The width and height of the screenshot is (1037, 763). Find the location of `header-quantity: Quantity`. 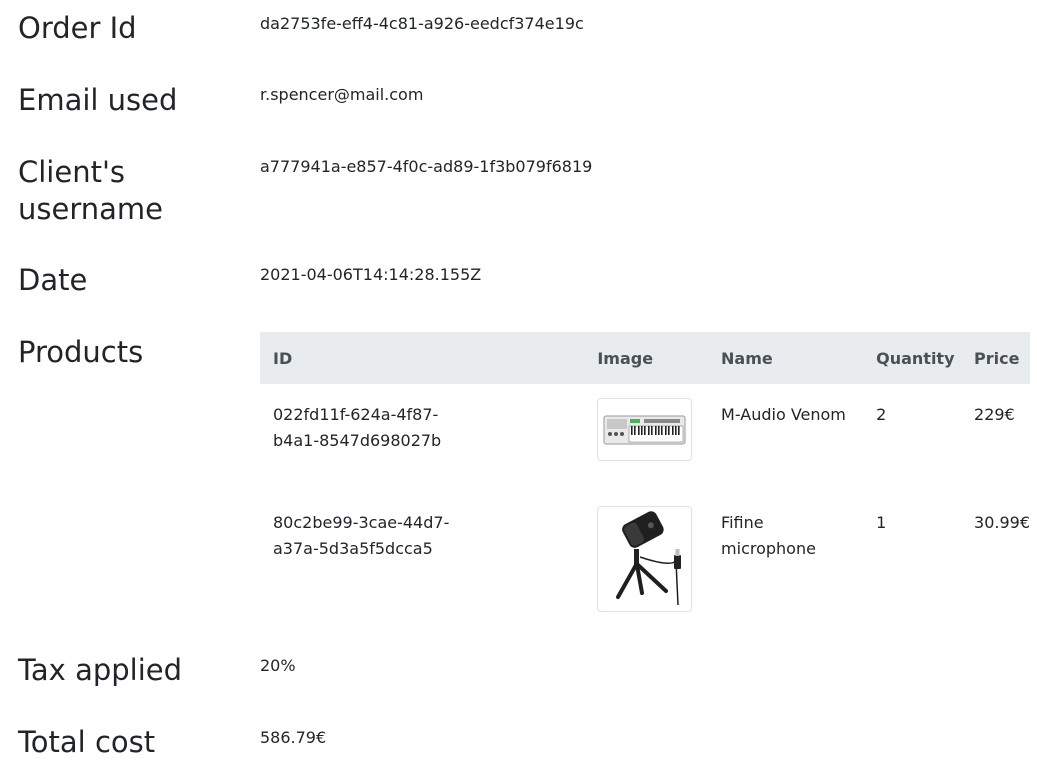

header-quantity: Quantity is located at coordinates (915, 358).